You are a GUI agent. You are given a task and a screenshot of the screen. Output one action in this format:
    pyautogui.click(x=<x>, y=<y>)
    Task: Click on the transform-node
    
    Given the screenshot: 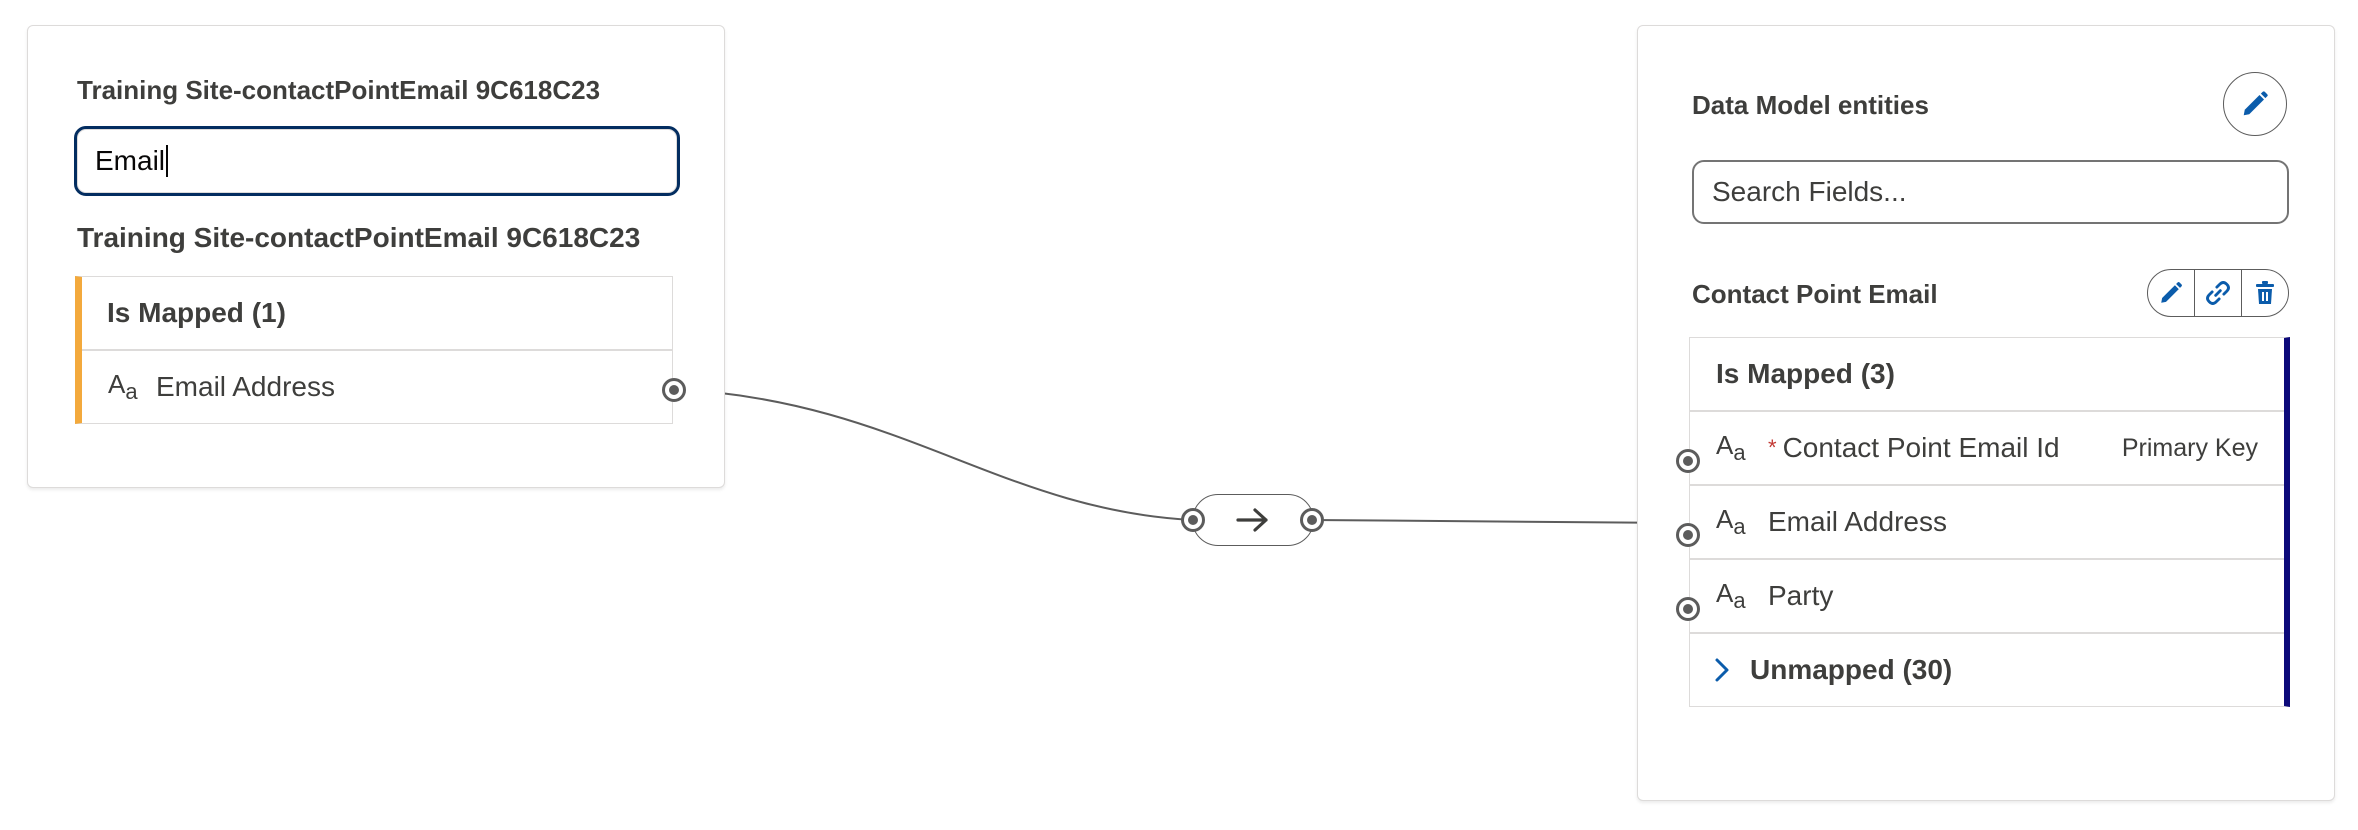 What is the action you would take?
    pyautogui.click(x=1253, y=520)
    